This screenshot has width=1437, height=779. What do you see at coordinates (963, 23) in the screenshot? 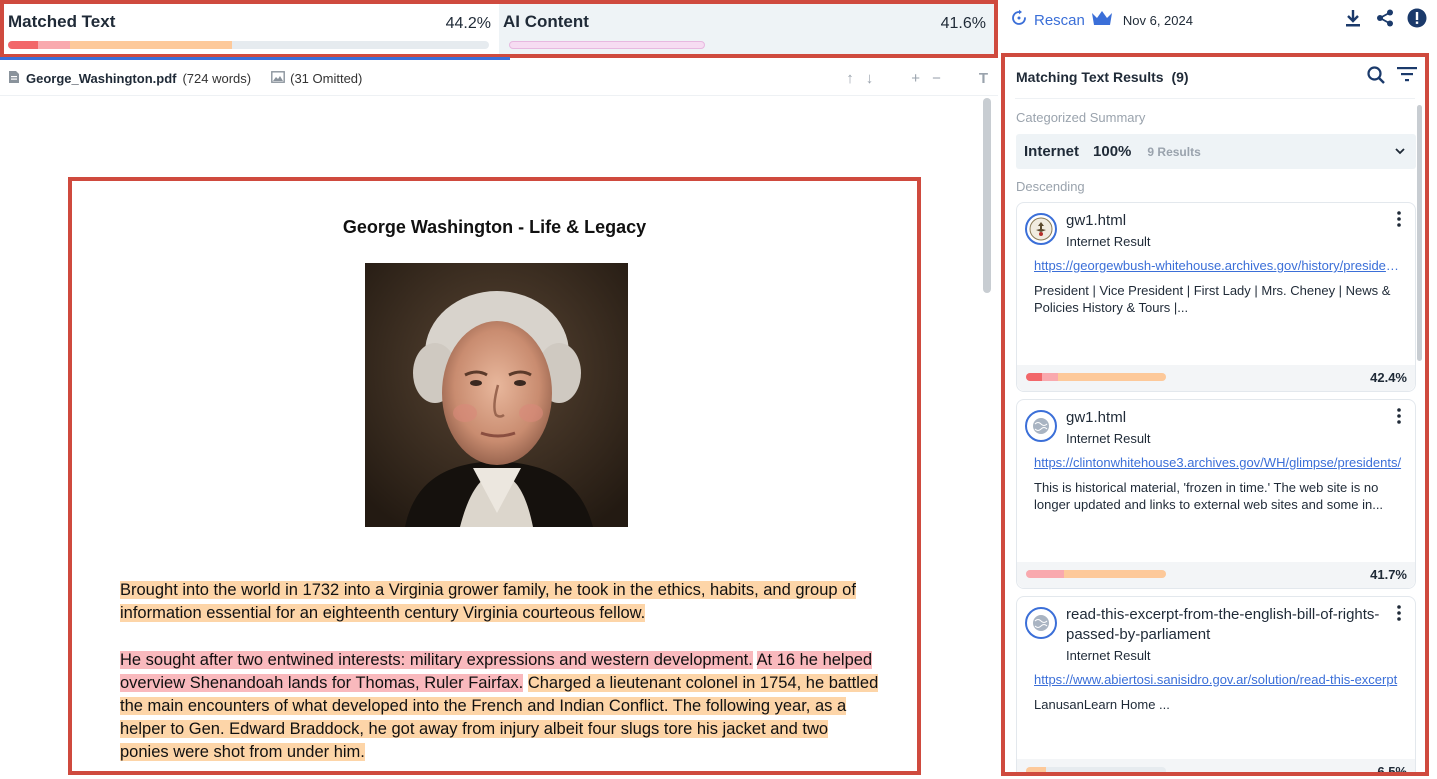
I see `ai-content-percent: 41.6%` at bounding box center [963, 23].